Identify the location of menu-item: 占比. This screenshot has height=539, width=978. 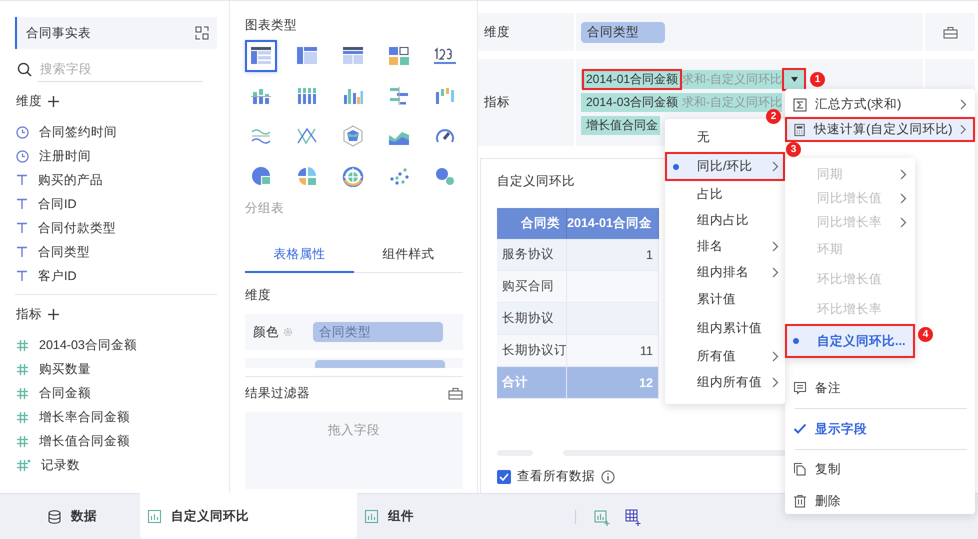
(725, 194).